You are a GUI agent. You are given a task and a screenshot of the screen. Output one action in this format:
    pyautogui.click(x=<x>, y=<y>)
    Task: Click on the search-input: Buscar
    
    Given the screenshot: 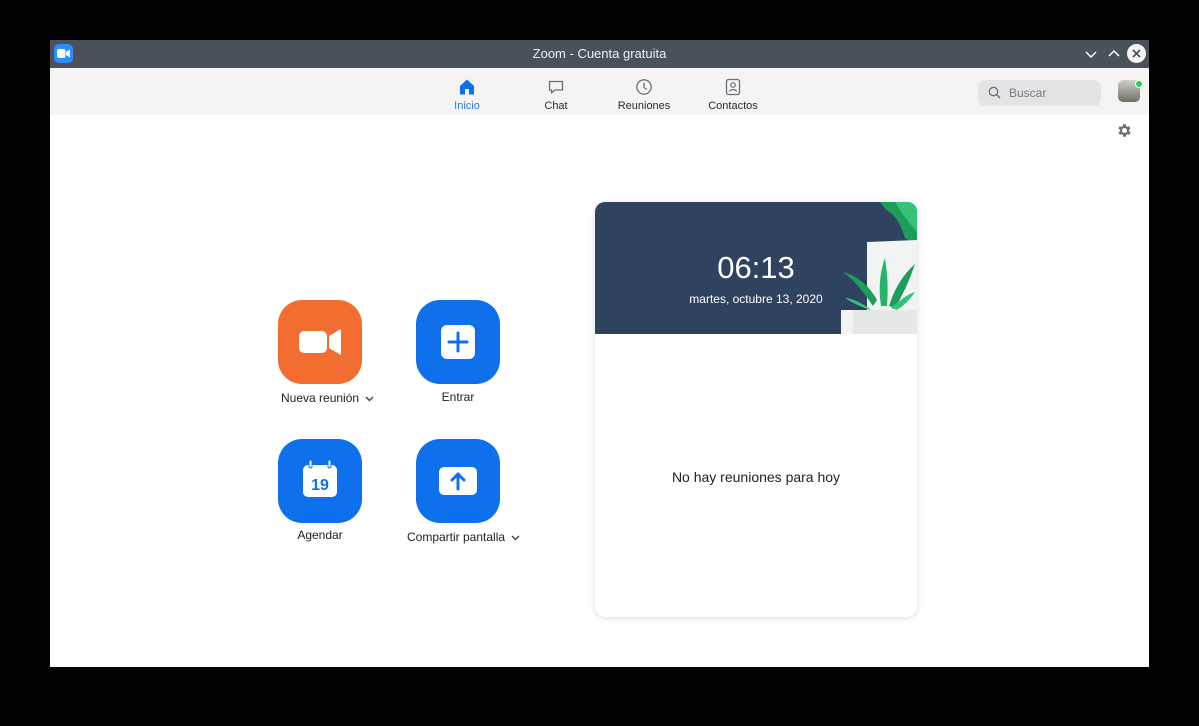 What is the action you would take?
    pyautogui.click(x=1039, y=93)
    